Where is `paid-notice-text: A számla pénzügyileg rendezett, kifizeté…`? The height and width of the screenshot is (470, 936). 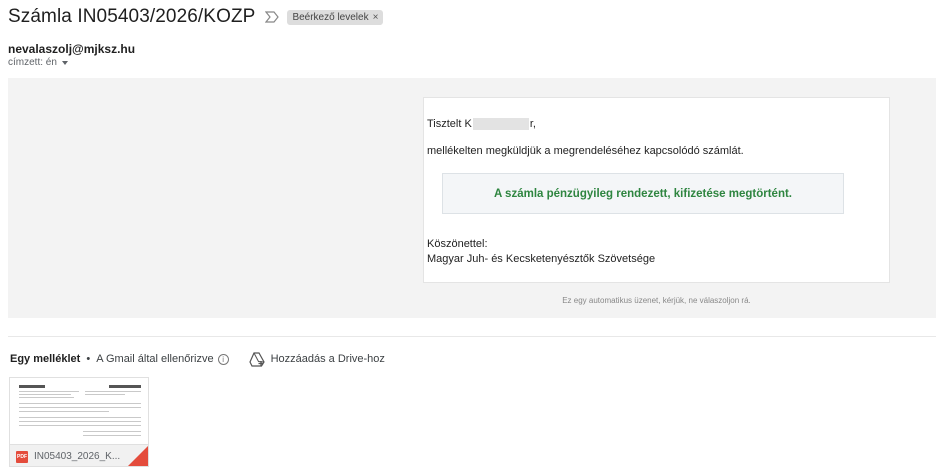 paid-notice-text: A számla pénzügyileg rendezett, kifizeté… is located at coordinates (642, 193).